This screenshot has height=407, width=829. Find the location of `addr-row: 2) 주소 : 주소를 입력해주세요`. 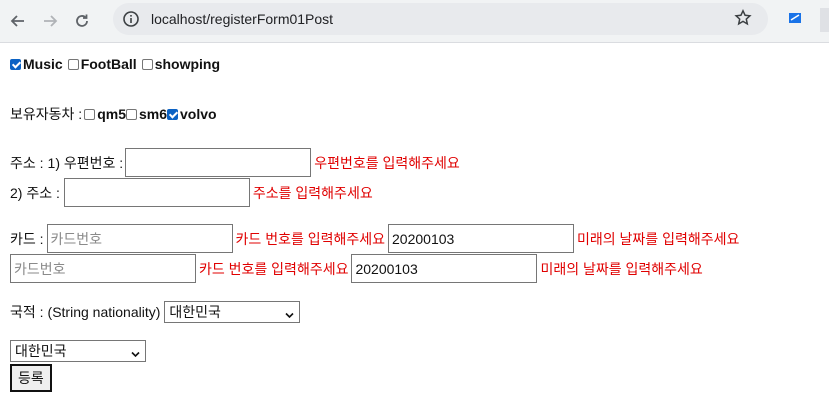

addr-row: 2) 주소 : 주소를 입력해주세요 is located at coordinates (191, 192).